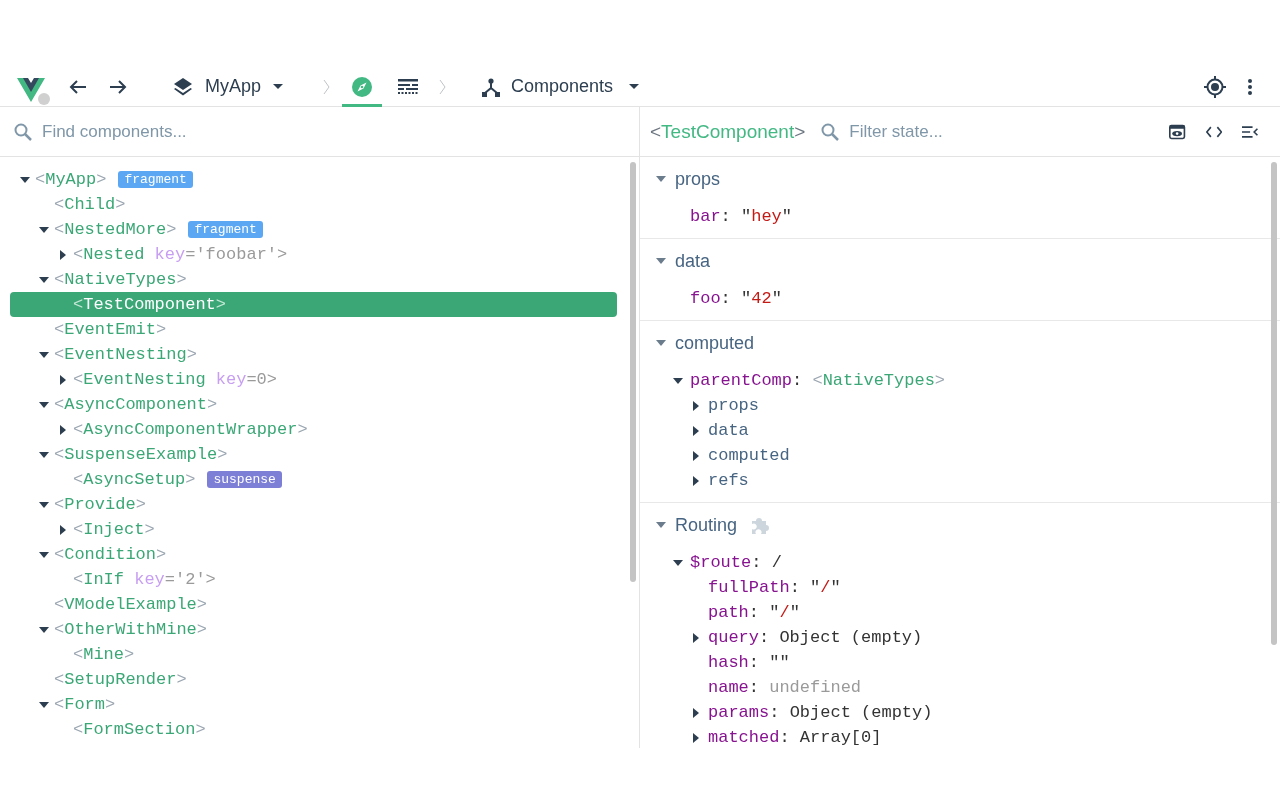 The image size is (1280, 800). What do you see at coordinates (760, 525) in the screenshot?
I see `puzzle-icon` at bounding box center [760, 525].